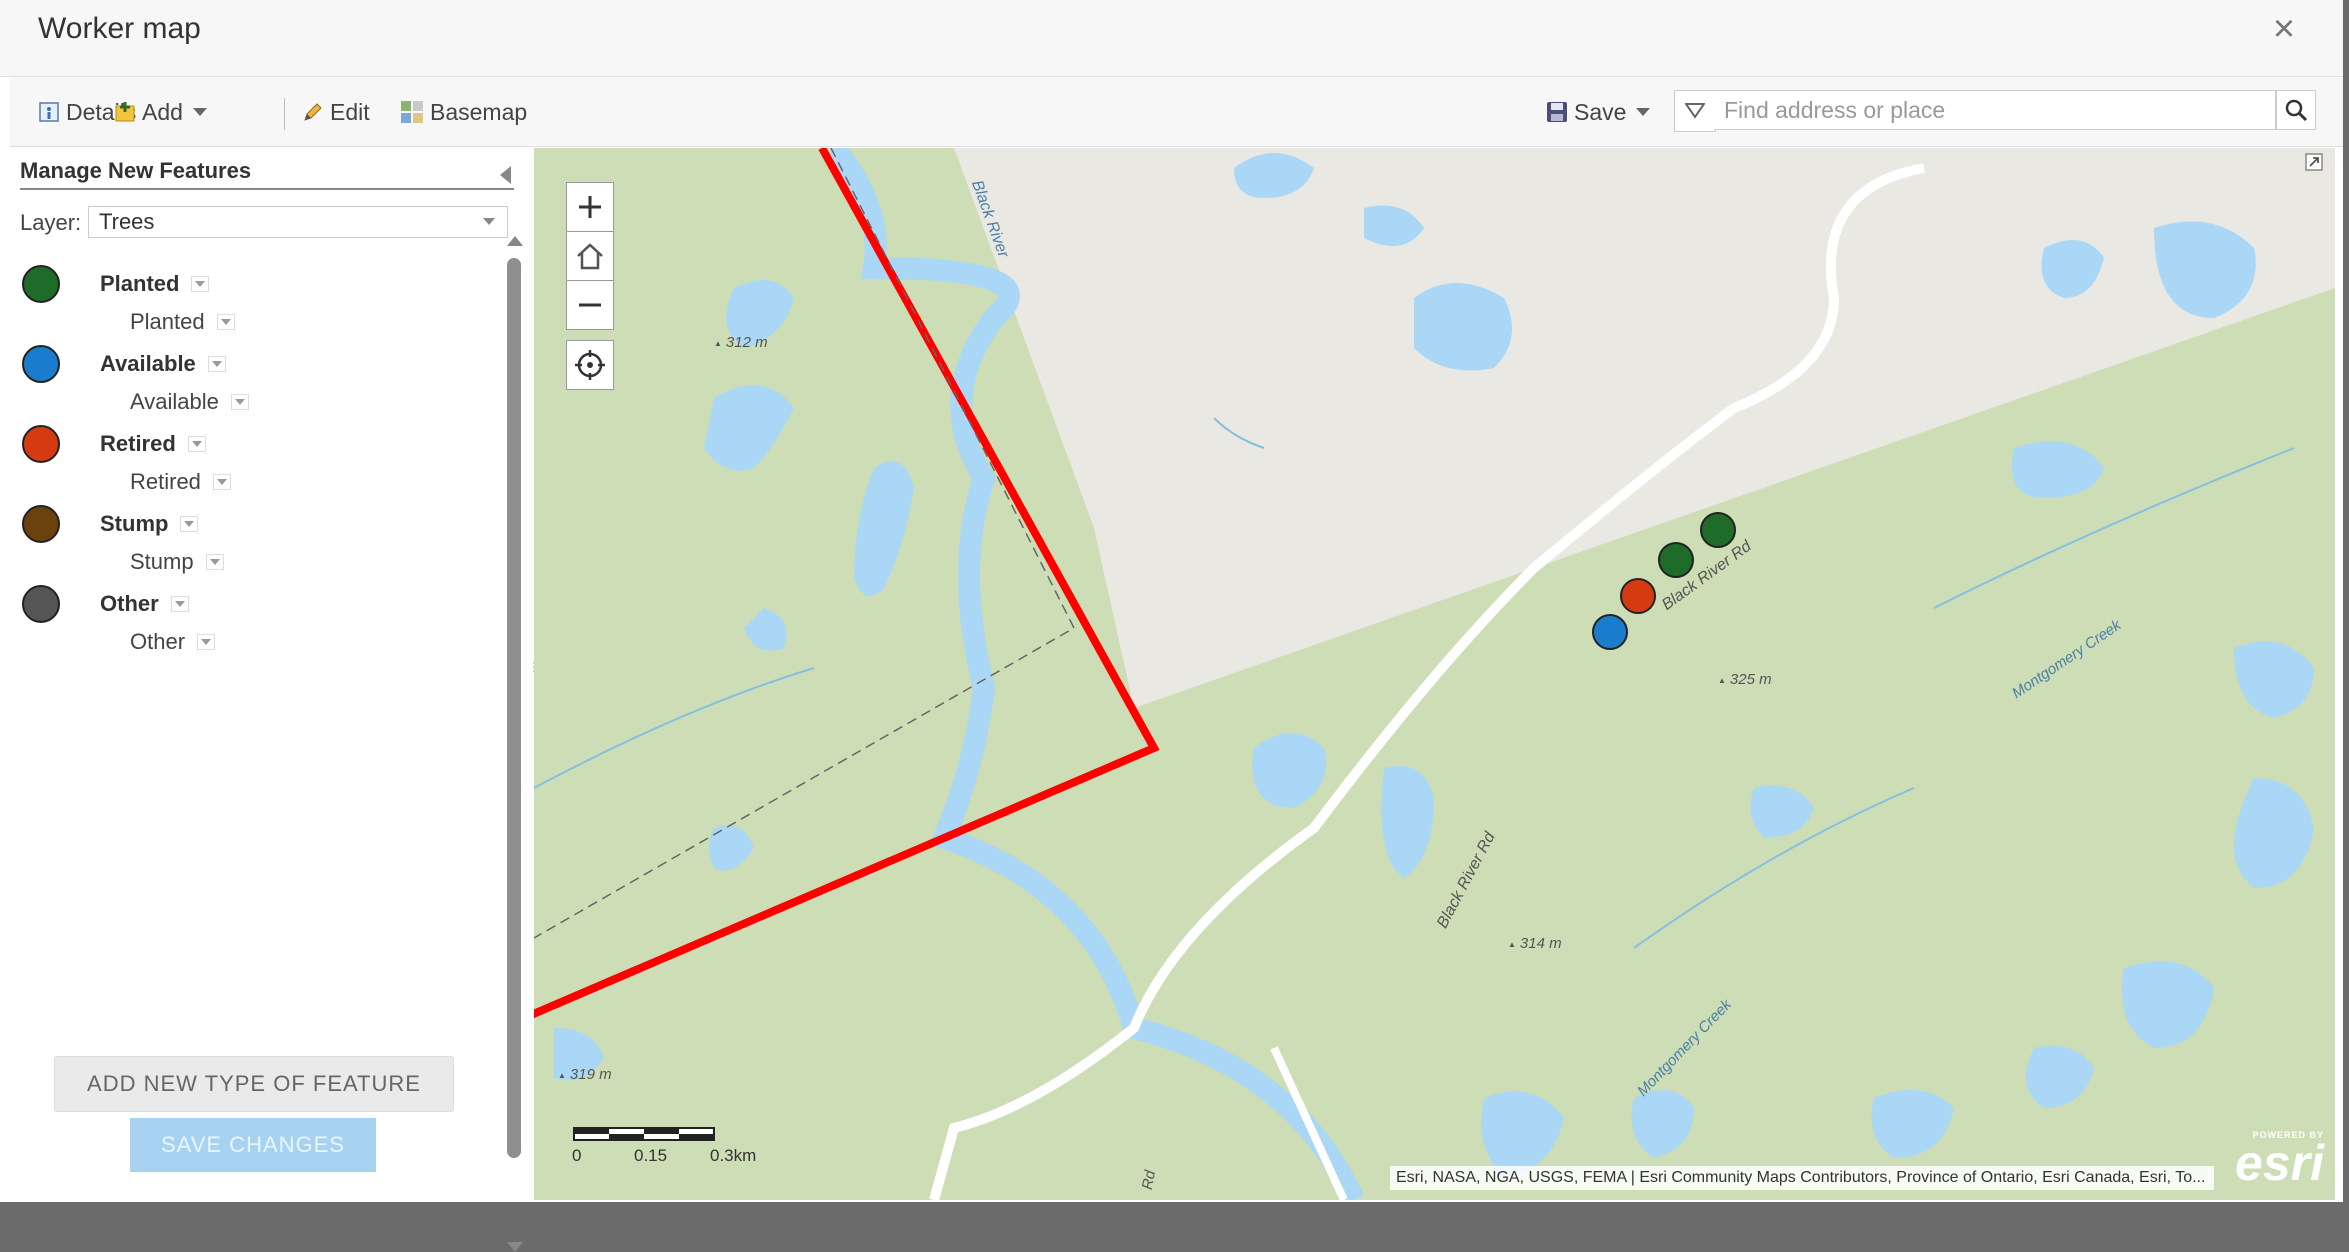 Image resolution: width=2349 pixels, height=1252 pixels. I want to click on filter-icon, so click(1695, 111).